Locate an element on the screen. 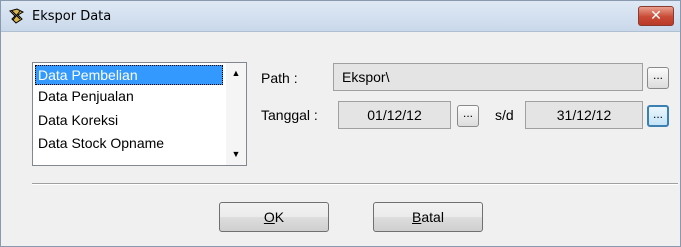  path-label: Path : is located at coordinates (279, 78).